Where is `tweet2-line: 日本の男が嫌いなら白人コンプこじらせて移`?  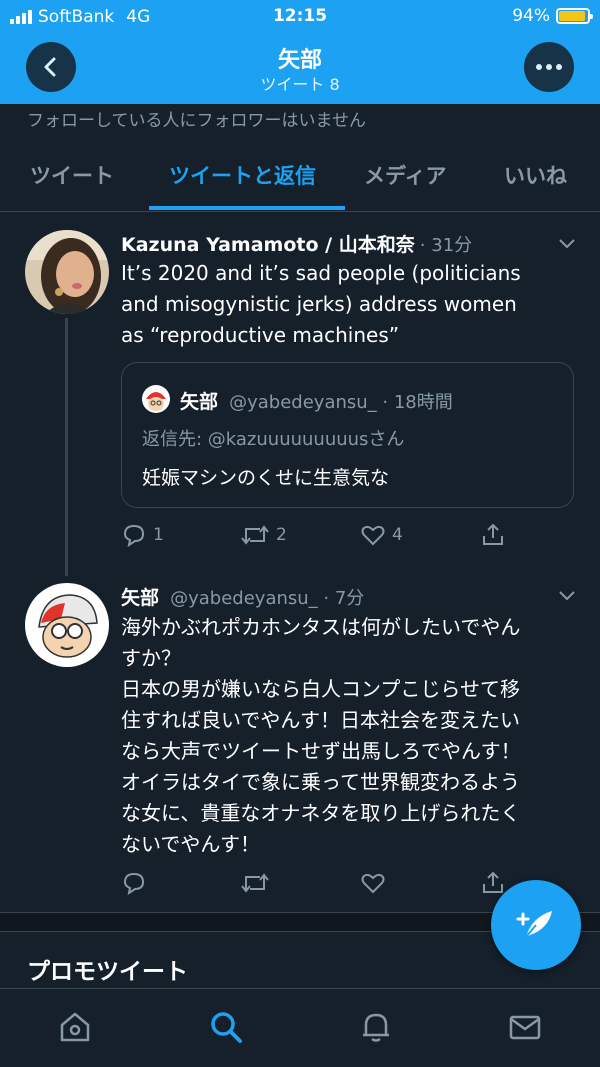
tweet2-line: 日本の男が嫌いなら白人コンプこじらせて移 is located at coordinates (320, 689).